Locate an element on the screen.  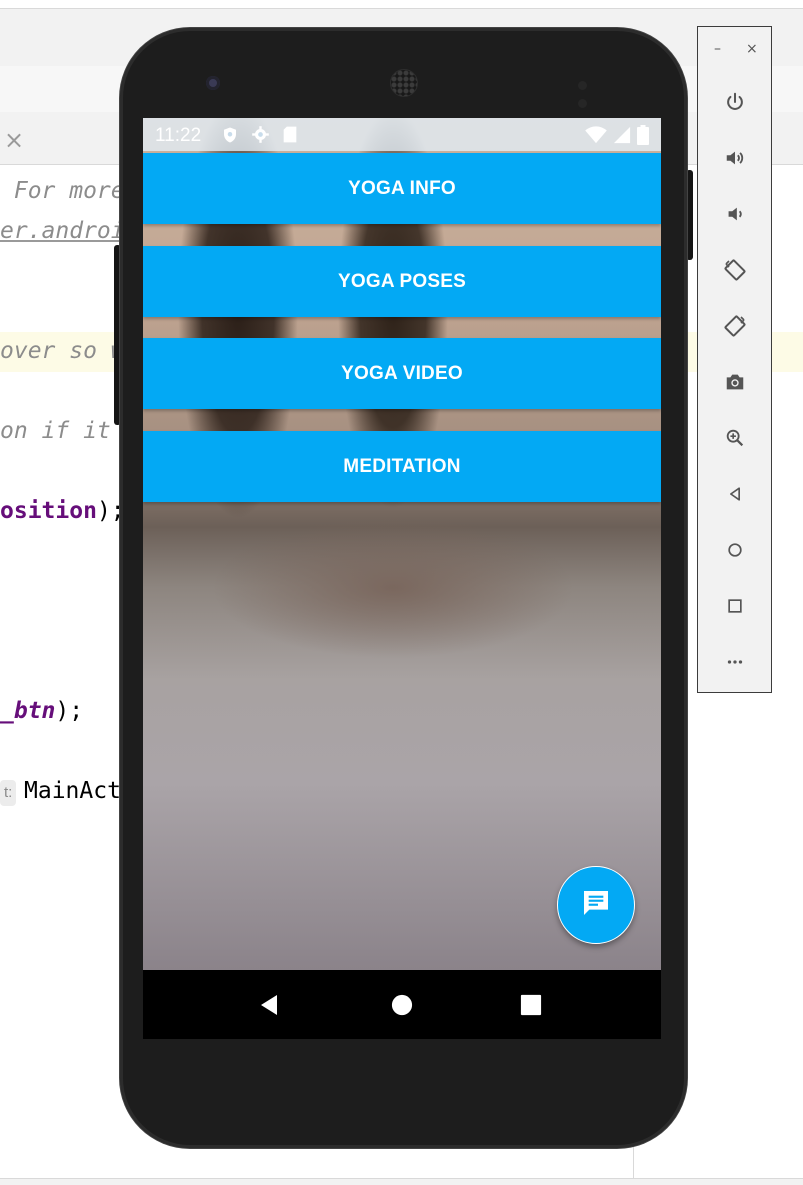
chat-fab-button is located at coordinates (596, 905).